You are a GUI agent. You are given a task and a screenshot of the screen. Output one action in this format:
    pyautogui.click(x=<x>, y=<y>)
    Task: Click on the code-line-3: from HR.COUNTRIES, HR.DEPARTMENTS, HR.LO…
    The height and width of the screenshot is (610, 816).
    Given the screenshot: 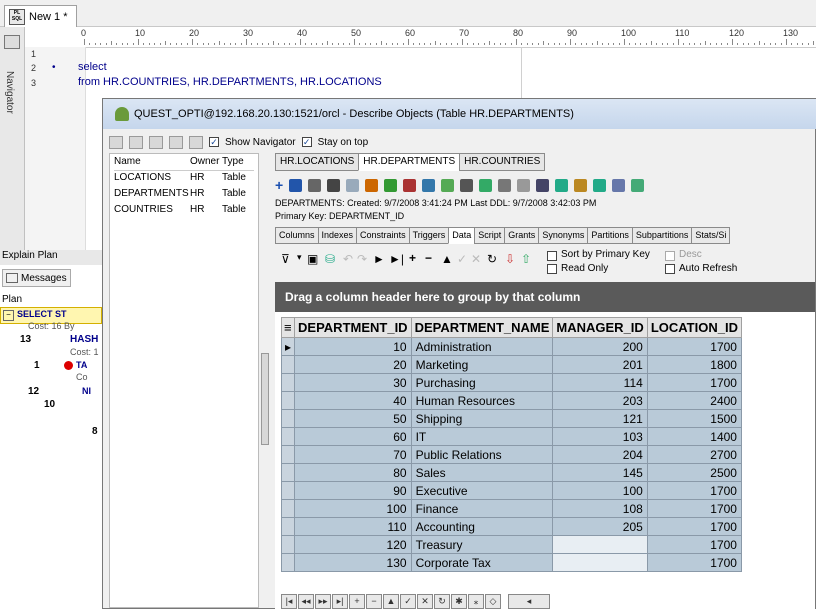 What is the action you would take?
    pyautogui.click(x=230, y=82)
    